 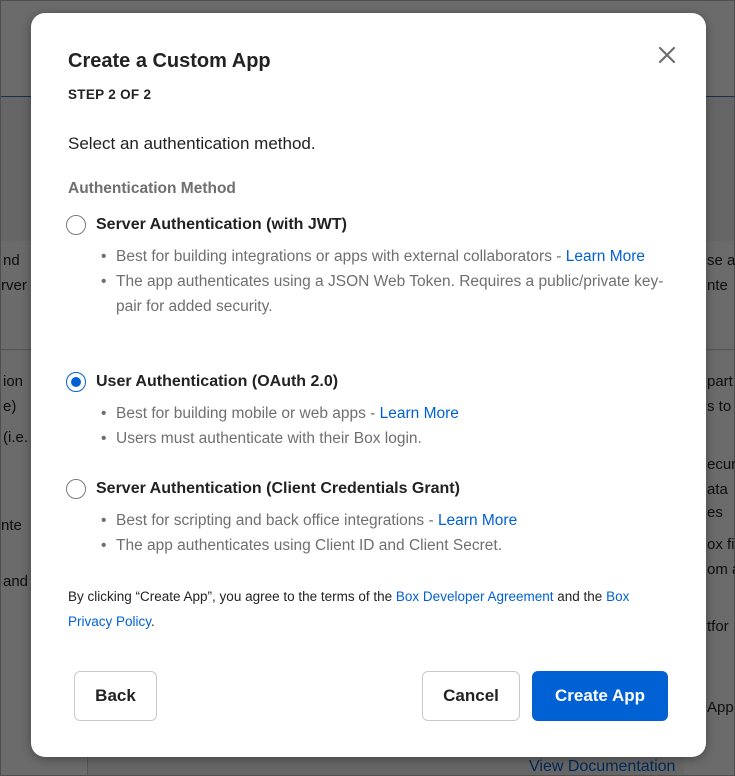 I want to click on background-text: (i.e., so click(x=16, y=437).